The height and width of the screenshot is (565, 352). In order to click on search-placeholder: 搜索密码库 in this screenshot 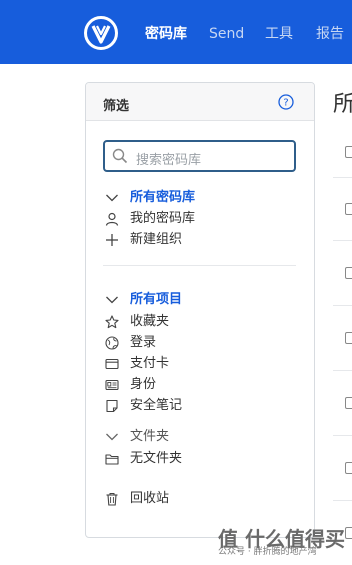, I will do `click(169, 160)`.